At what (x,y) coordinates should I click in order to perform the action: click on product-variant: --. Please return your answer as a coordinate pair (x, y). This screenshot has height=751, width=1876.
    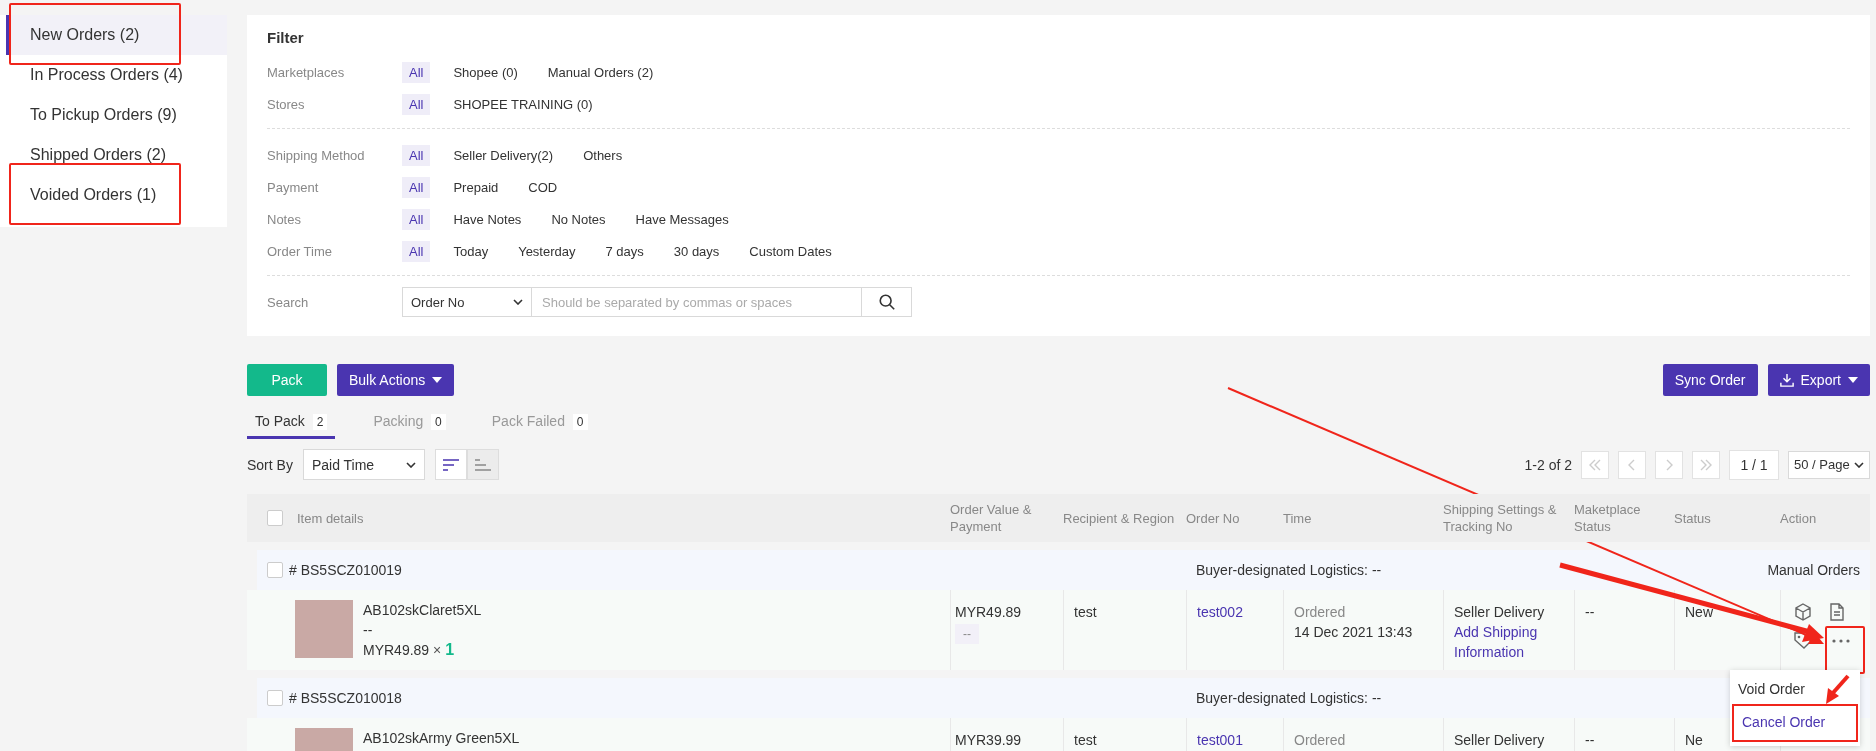
    Looking at the image, I should click on (368, 630).